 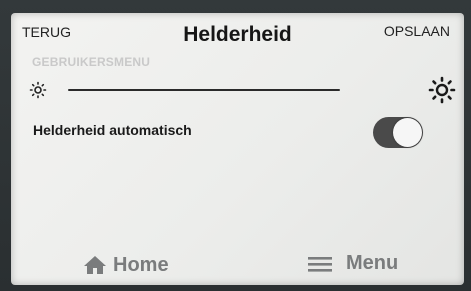 What do you see at coordinates (91, 62) in the screenshot?
I see `breadcrumb: GEBRUIKERSMENU` at bounding box center [91, 62].